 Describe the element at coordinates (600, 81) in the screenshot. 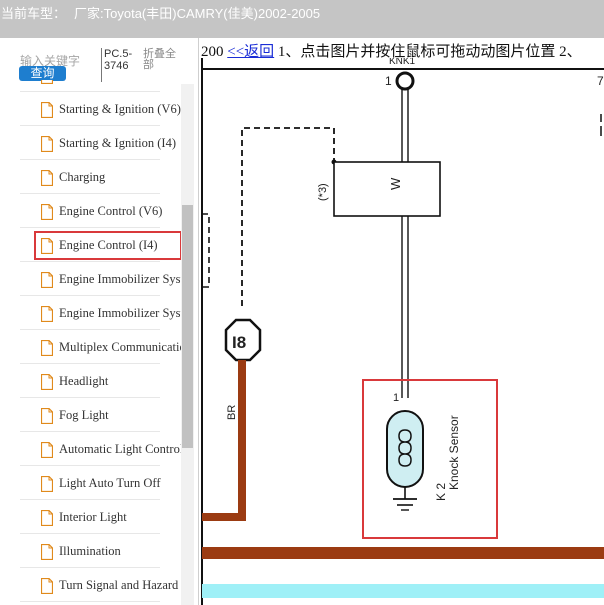

I see `edge-number: 7` at that location.